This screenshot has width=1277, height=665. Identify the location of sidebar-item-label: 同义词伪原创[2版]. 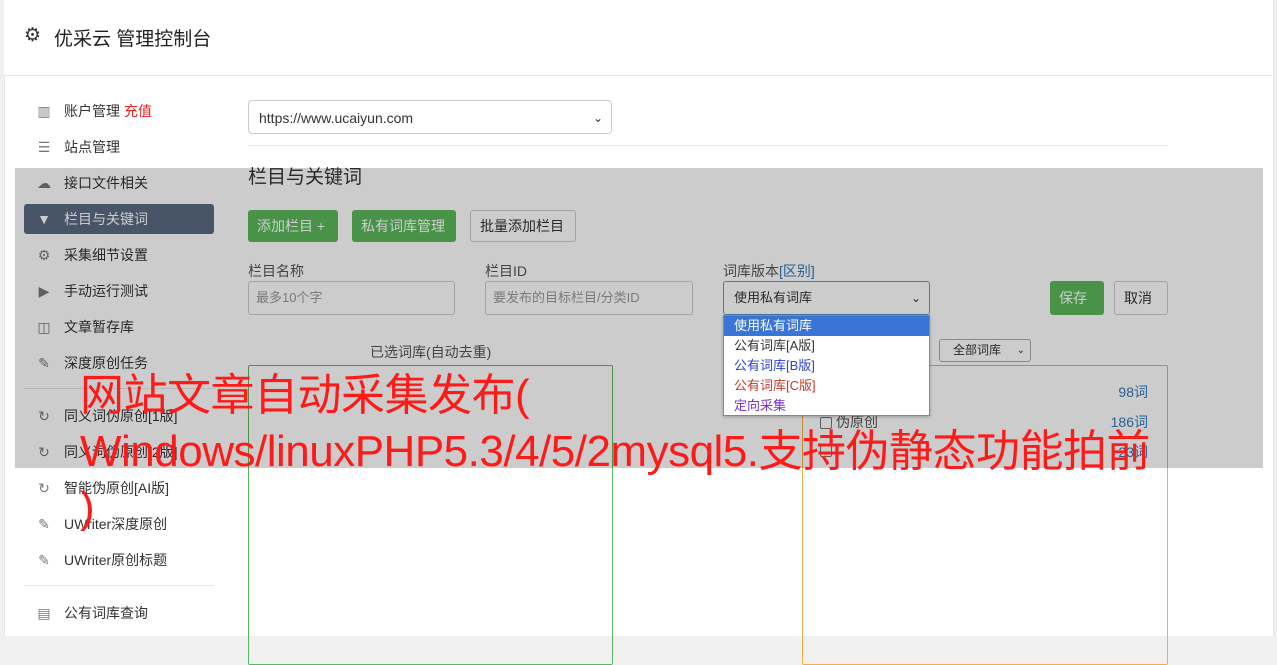
(121, 452).